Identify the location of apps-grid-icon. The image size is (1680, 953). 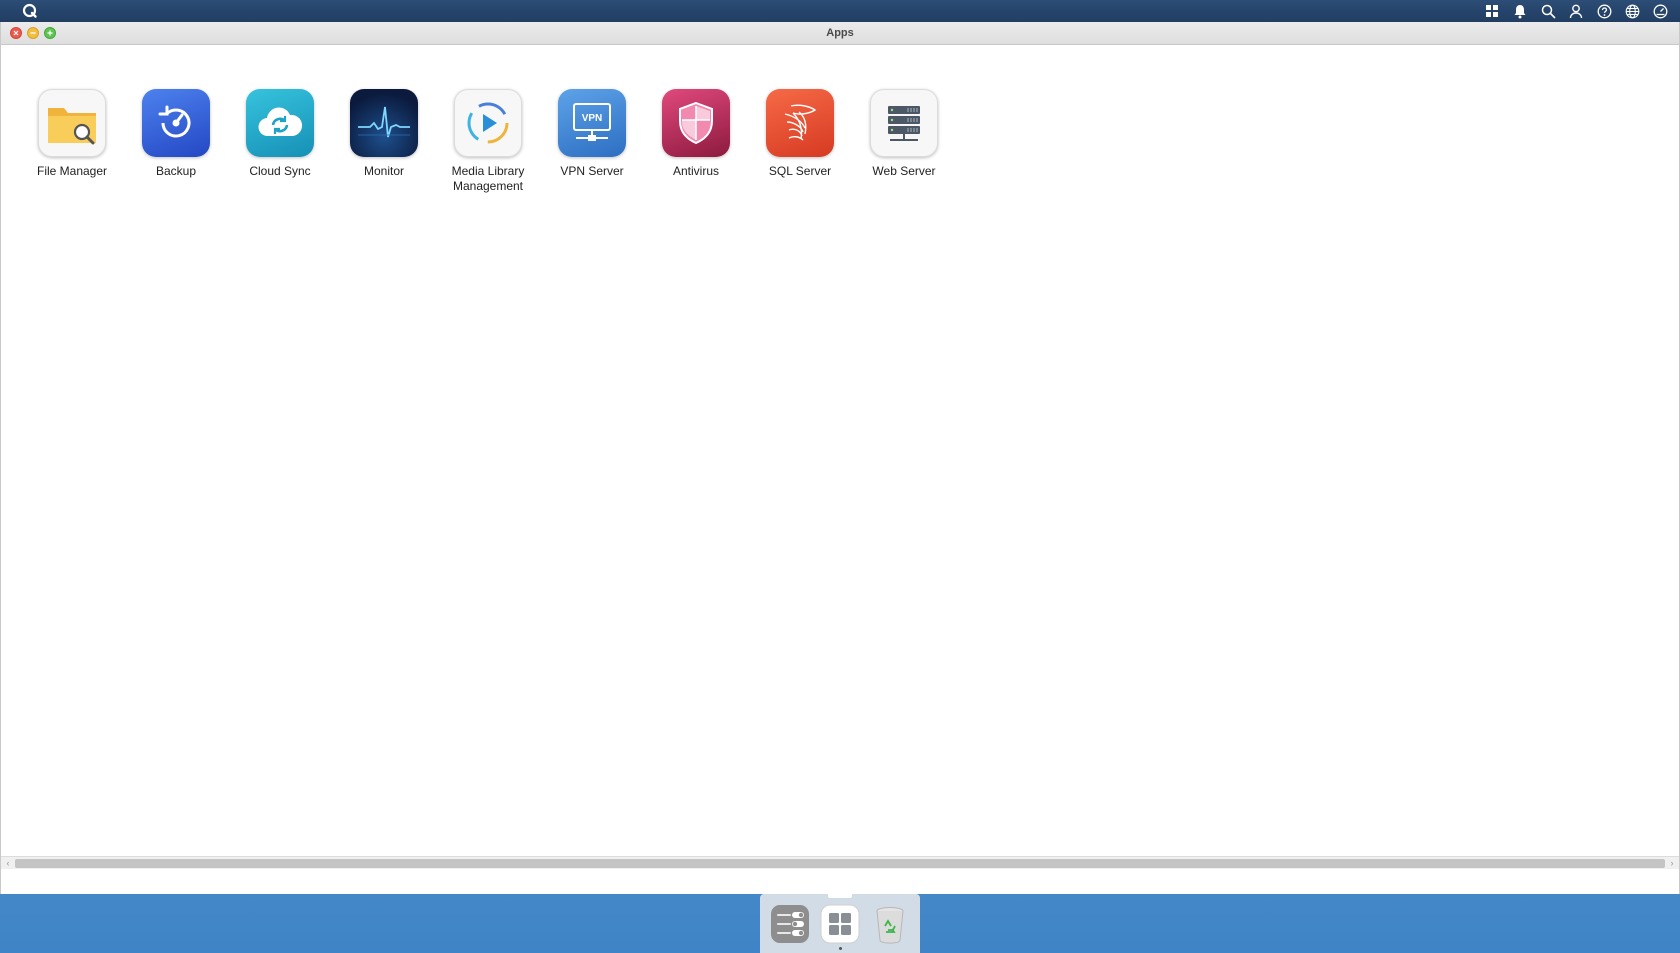
(1492, 11).